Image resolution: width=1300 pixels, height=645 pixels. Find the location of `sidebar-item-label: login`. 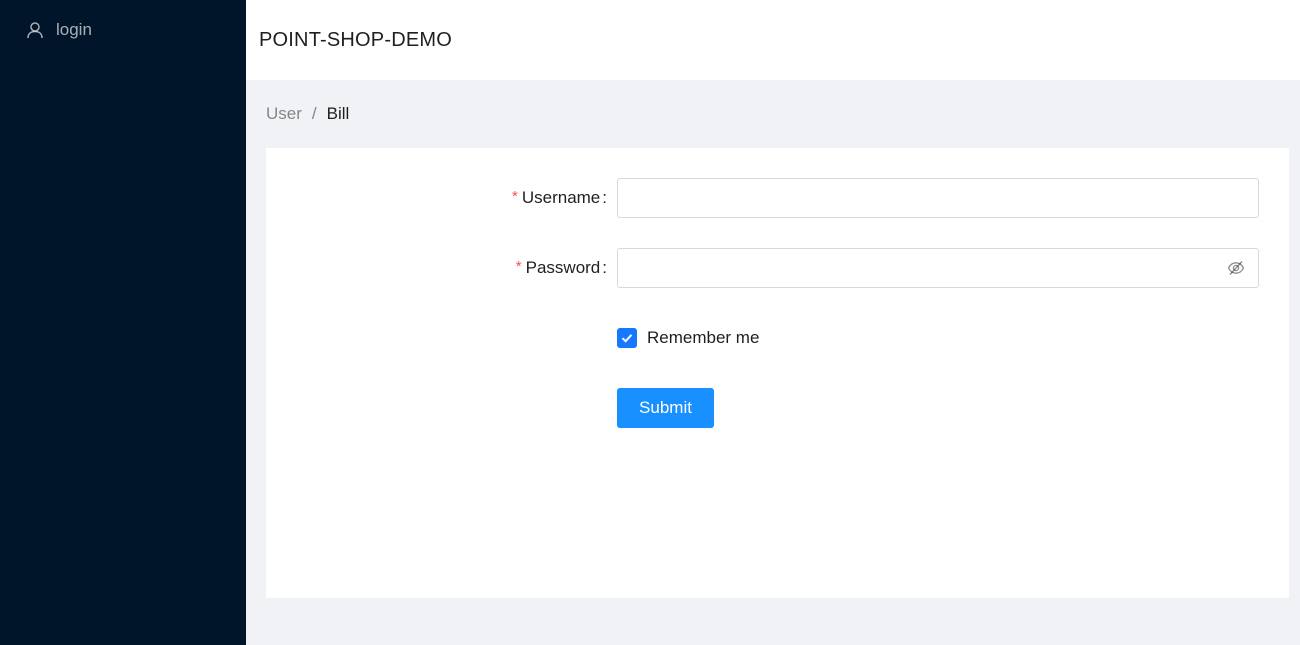

sidebar-item-label: login is located at coordinates (74, 29).